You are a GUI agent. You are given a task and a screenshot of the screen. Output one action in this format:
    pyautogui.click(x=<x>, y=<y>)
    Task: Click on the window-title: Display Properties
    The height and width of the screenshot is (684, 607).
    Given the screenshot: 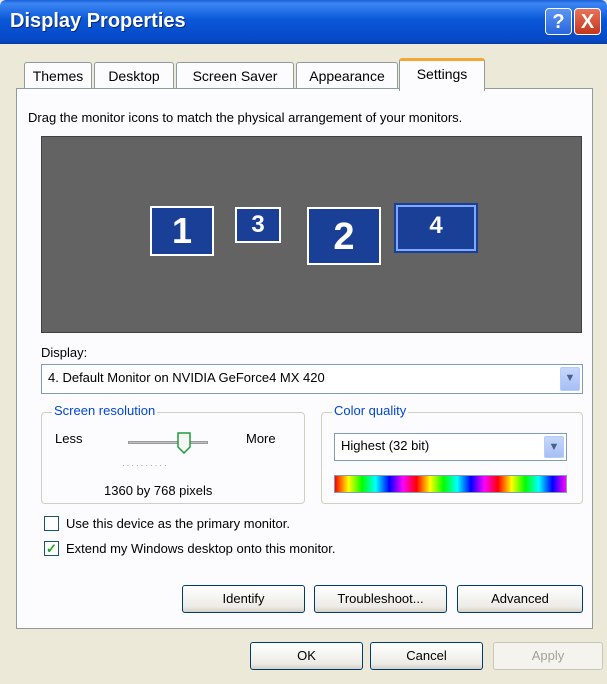 What is the action you would take?
    pyautogui.click(x=98, y=21)
    